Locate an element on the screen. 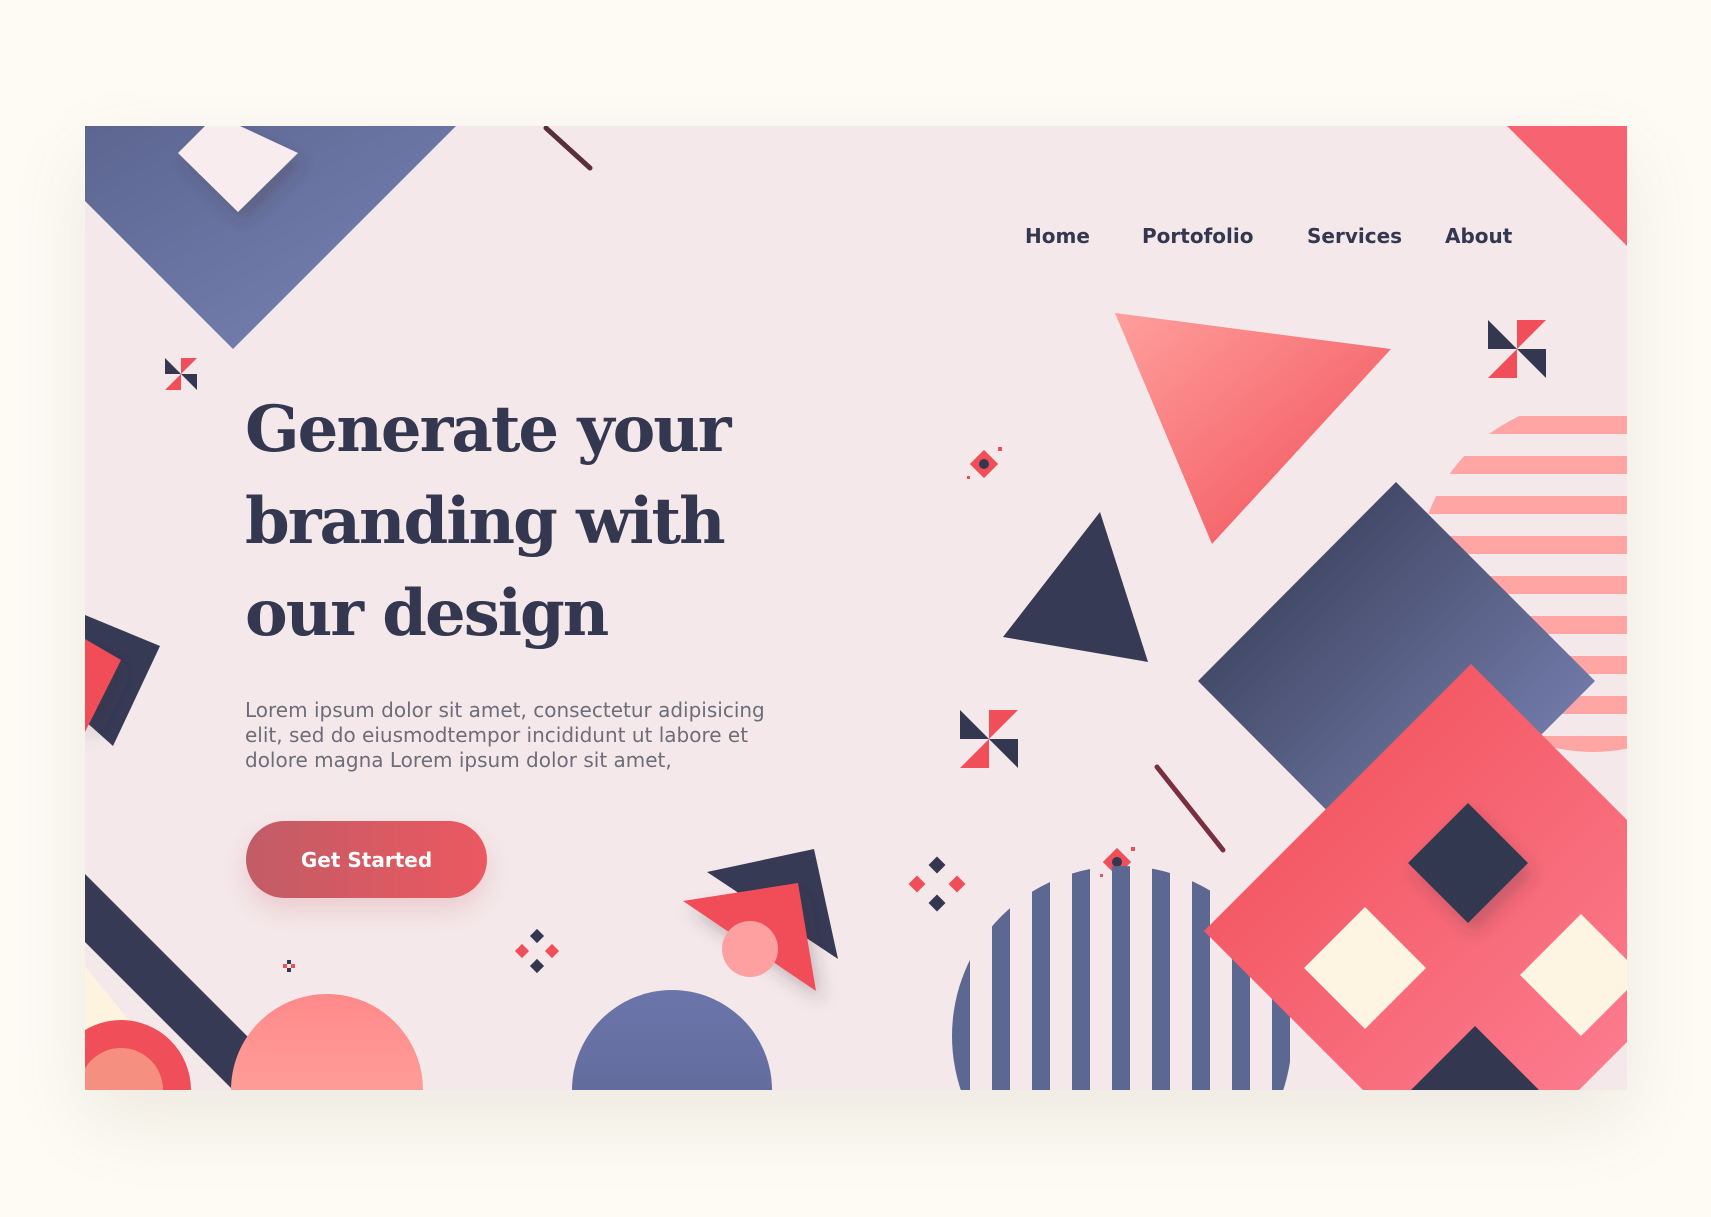  hero-title: Generate your branding with our design is located at coordinates (555, 522).